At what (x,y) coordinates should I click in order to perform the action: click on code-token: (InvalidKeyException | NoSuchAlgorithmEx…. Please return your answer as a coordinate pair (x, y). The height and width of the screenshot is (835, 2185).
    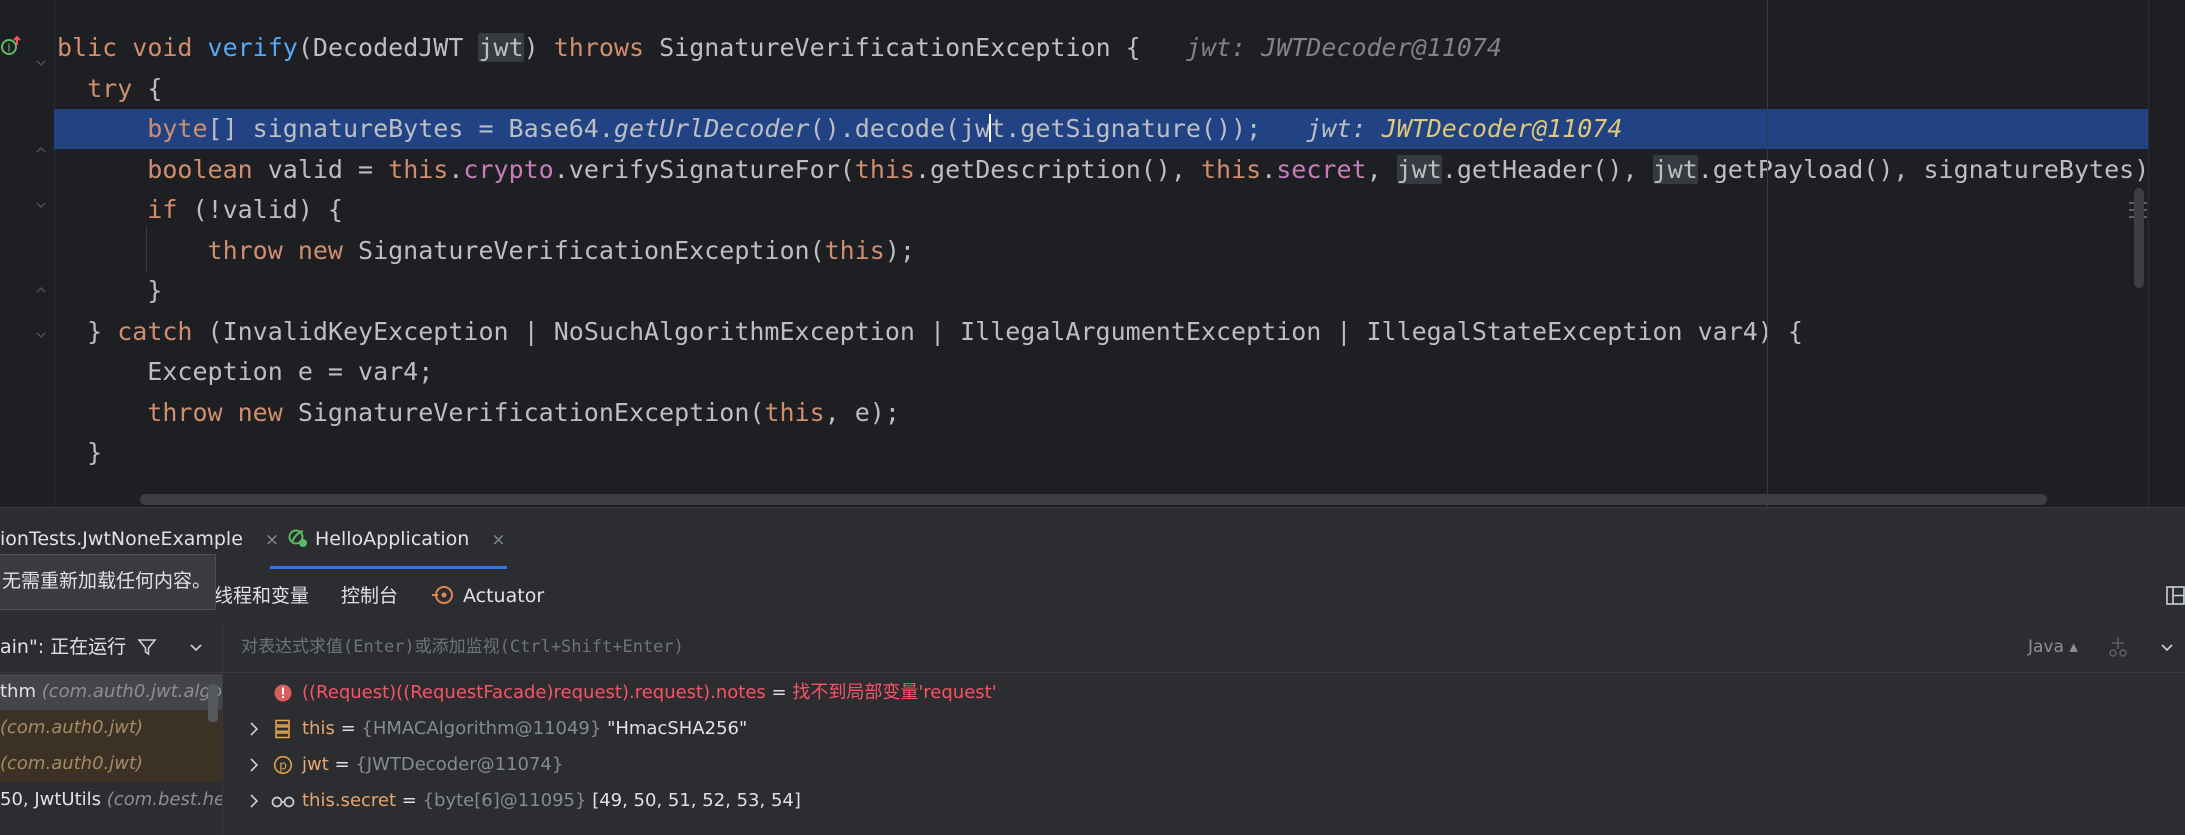
    Looking at the image, I should click on (1005, 331).